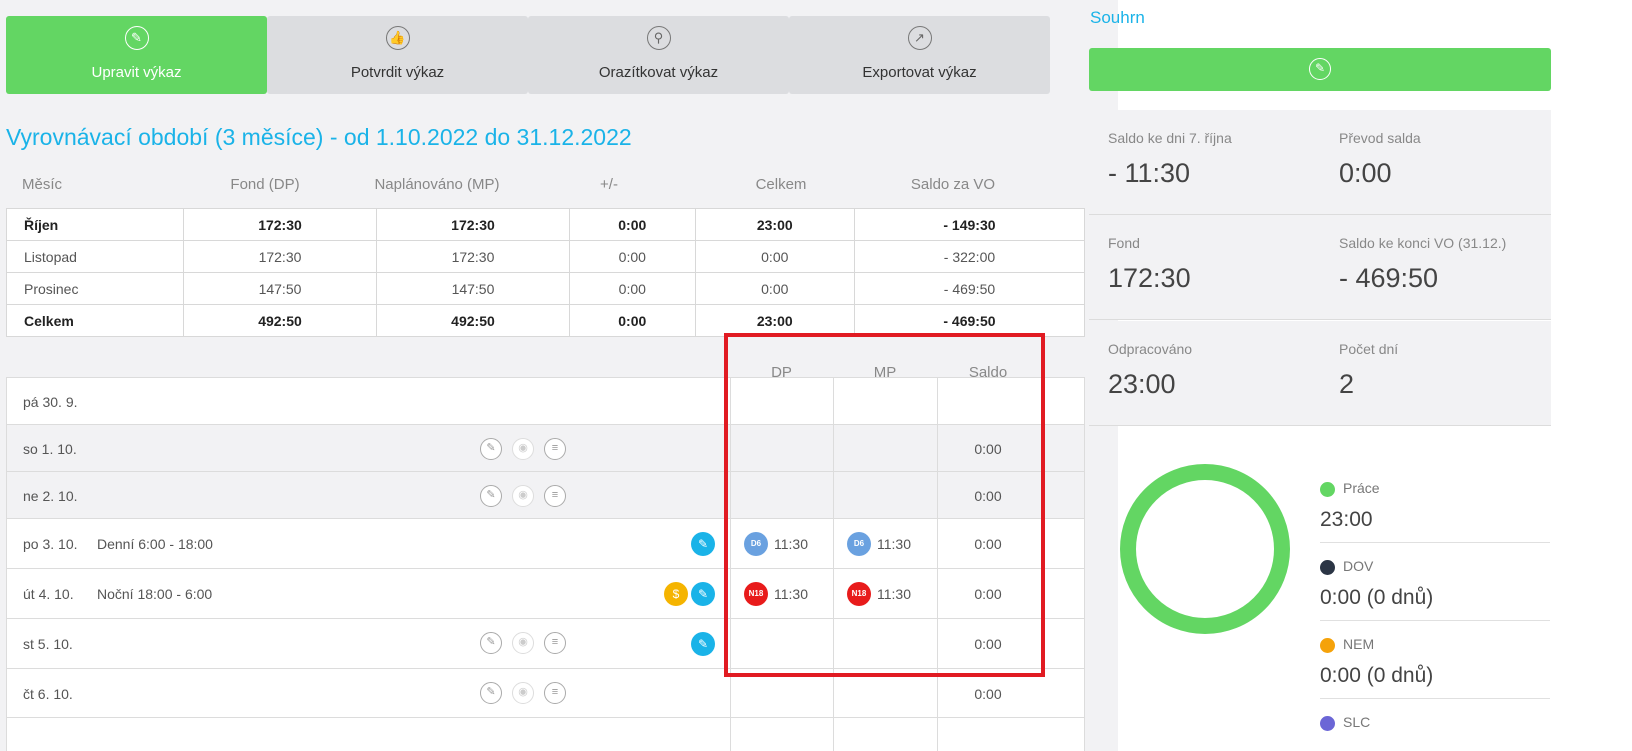  What do you see at coordinates (136, 72) in the screenshot?
I see `edit-report-label: Upravit výkaz` at bounding box center [136, 72].